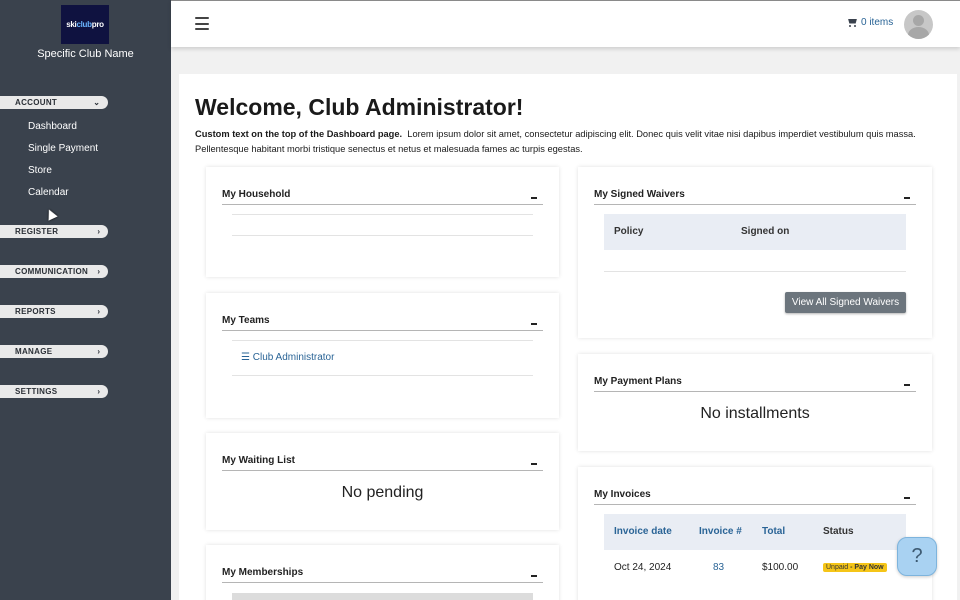  I want to click on team-link: ☰ Club Administrator, so click(287, 357).